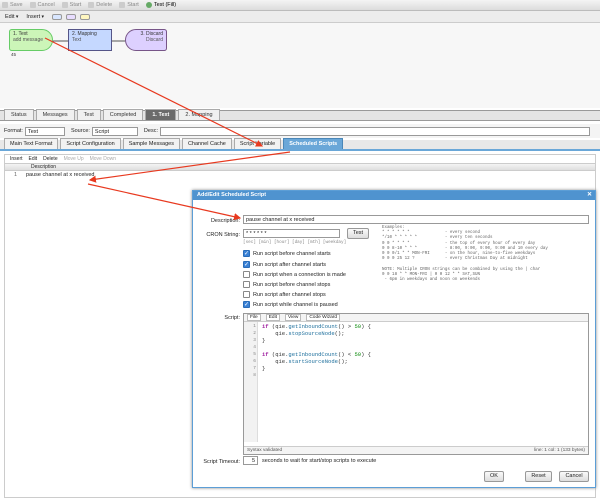  Describe the element at coordinates (154, 92) in the screenshot. I see `arrow-node-to-tab` at that location.